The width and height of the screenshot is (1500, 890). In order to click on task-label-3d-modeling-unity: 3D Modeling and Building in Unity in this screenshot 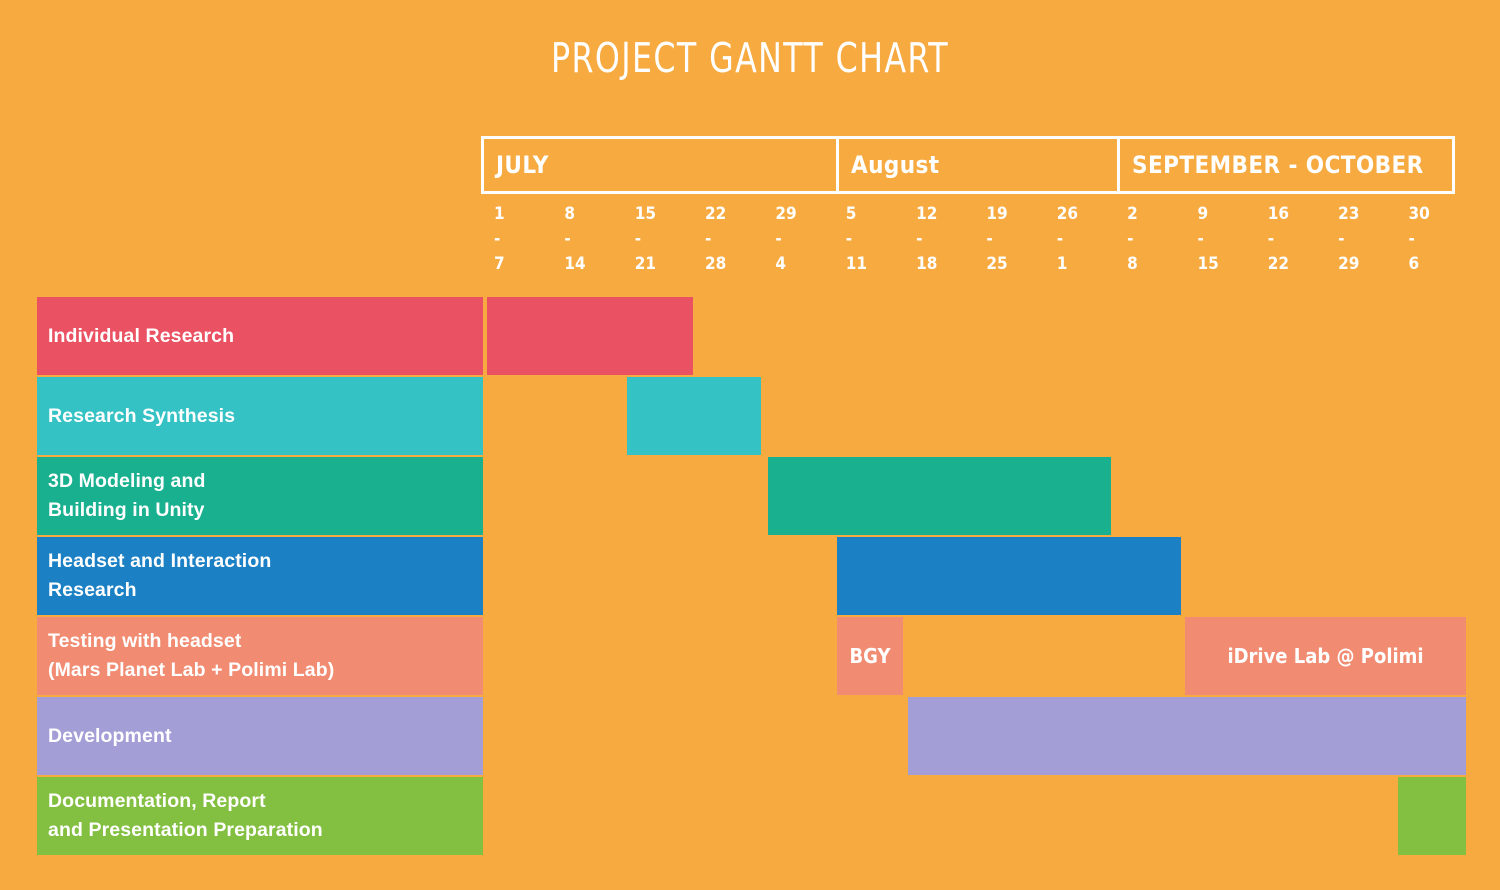, I will do `click(260, 496)`.